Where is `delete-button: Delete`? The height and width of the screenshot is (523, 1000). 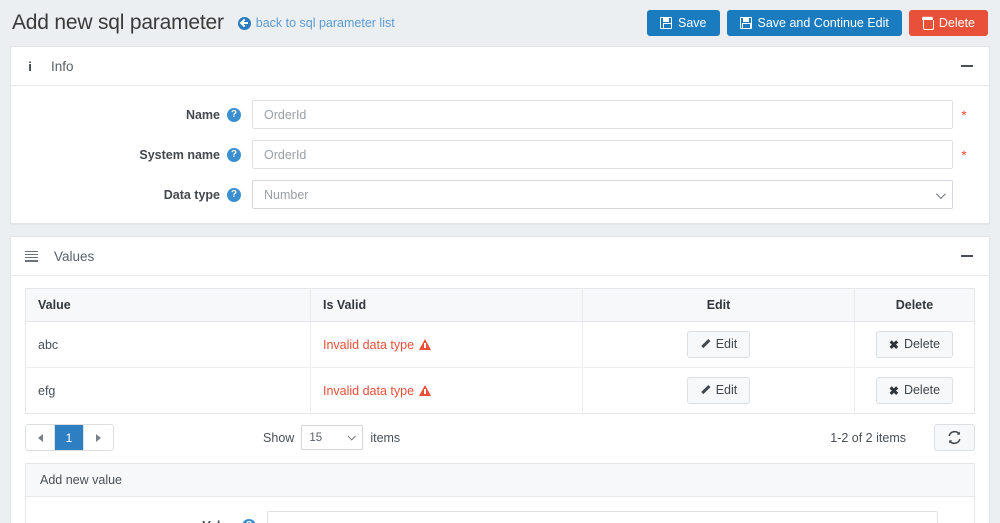
delete-button: Delete is located at coordinates (948, 23).